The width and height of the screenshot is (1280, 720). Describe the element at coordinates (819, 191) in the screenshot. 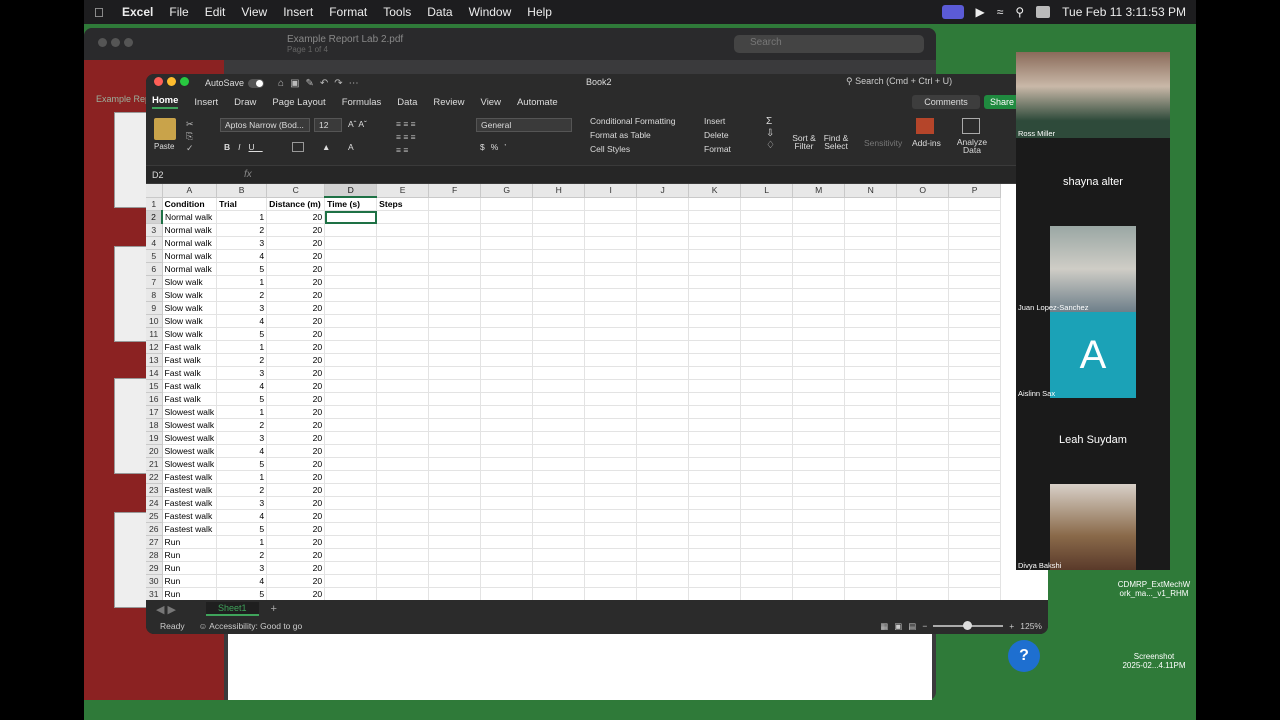

I see `column-header-m: M` at that location.